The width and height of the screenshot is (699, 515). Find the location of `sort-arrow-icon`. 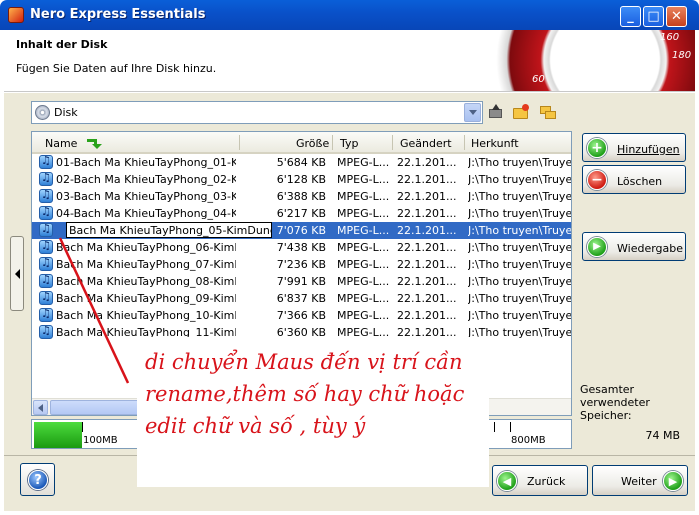

sort-arrow-icon is located at coordinates (94, 143).